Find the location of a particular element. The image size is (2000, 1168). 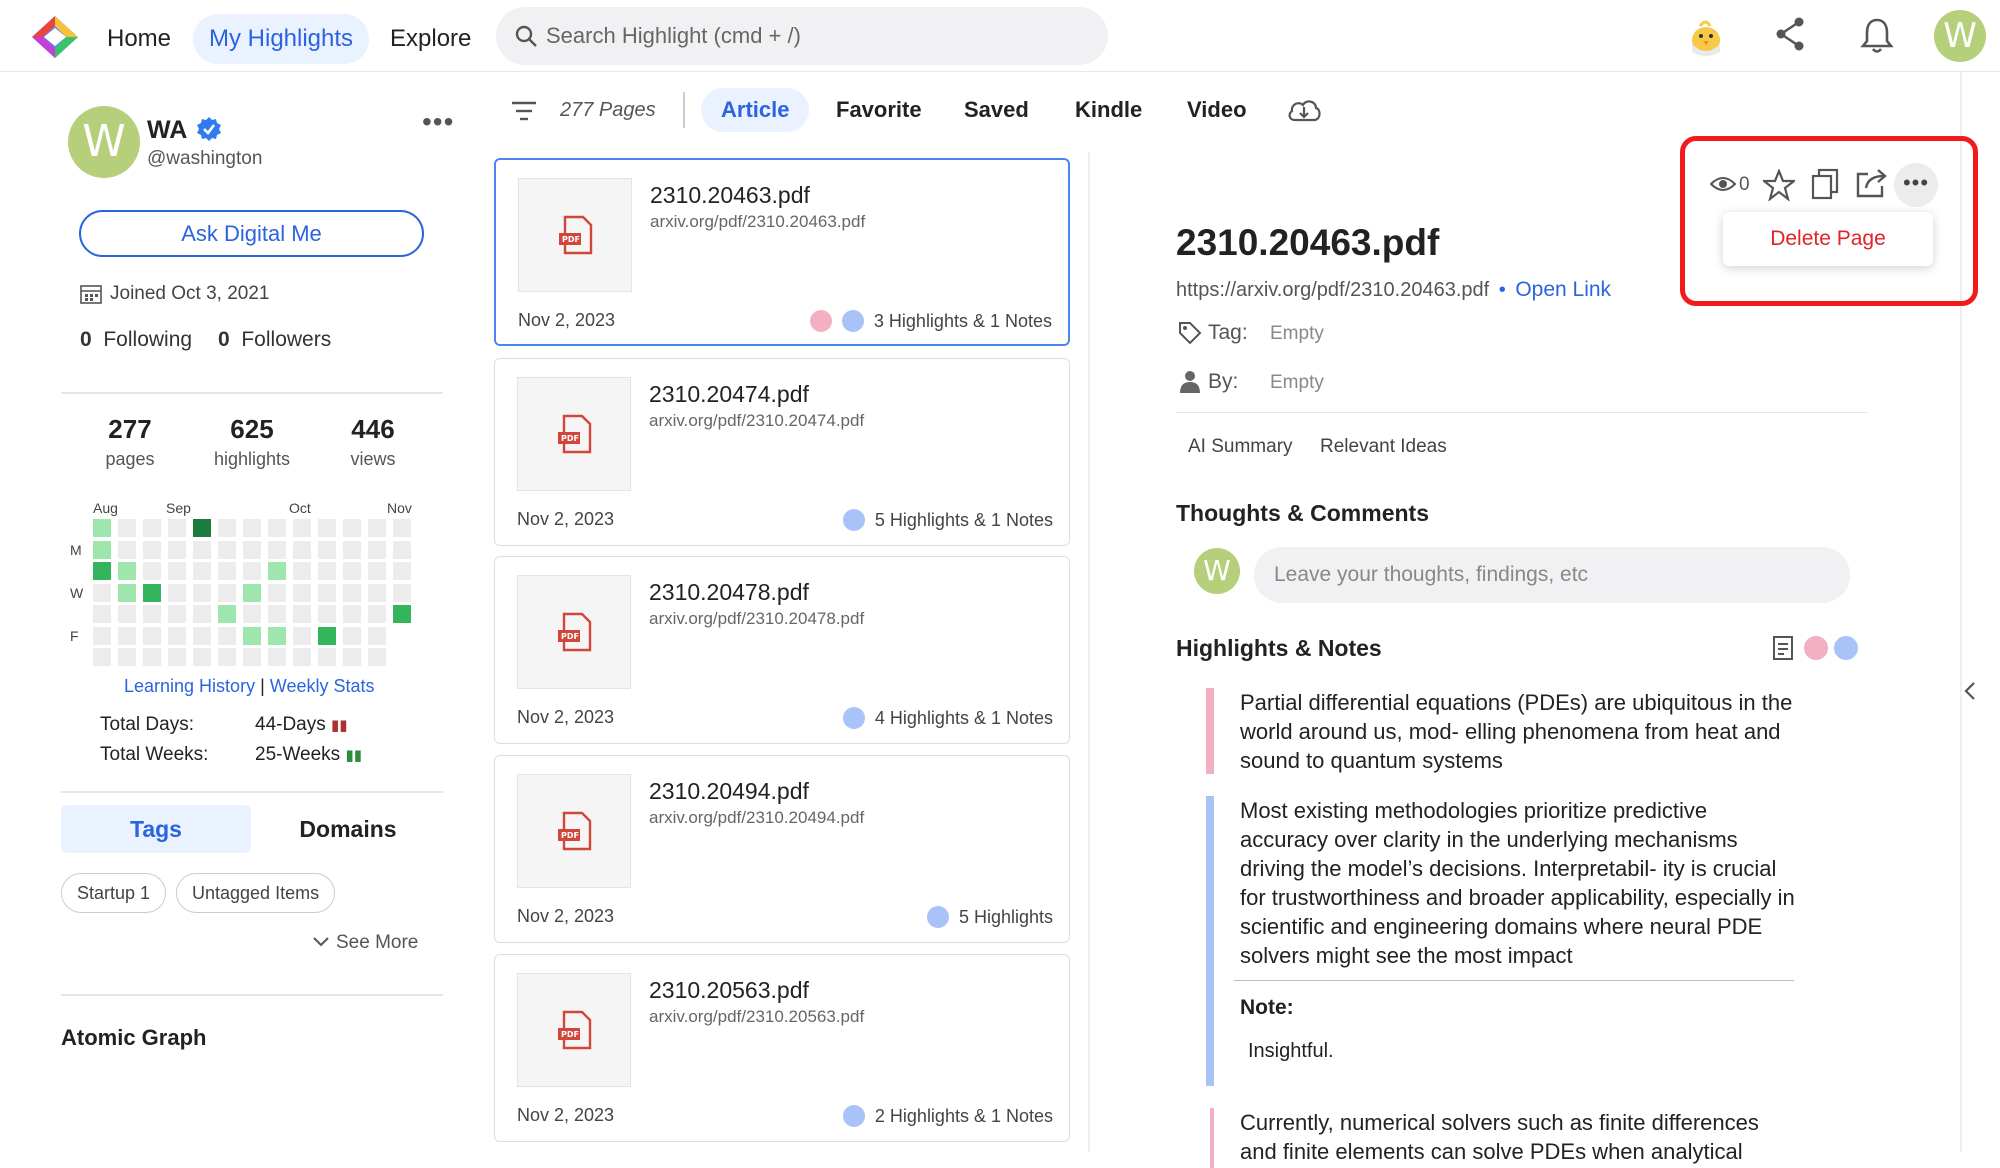

tag-value: Empty is located at coordinates (1297, 334).